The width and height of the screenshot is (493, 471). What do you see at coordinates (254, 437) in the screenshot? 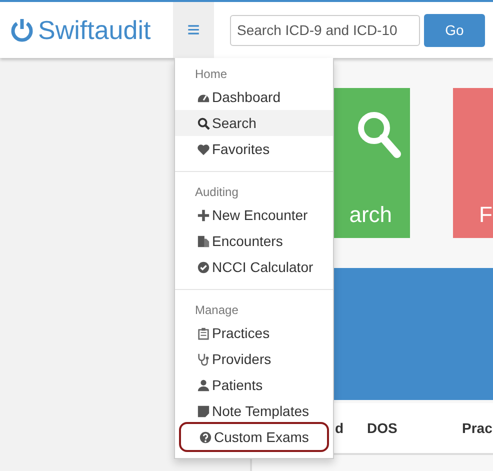
I see `menu-item: Custom Exams` at bounding box center [254, 437].